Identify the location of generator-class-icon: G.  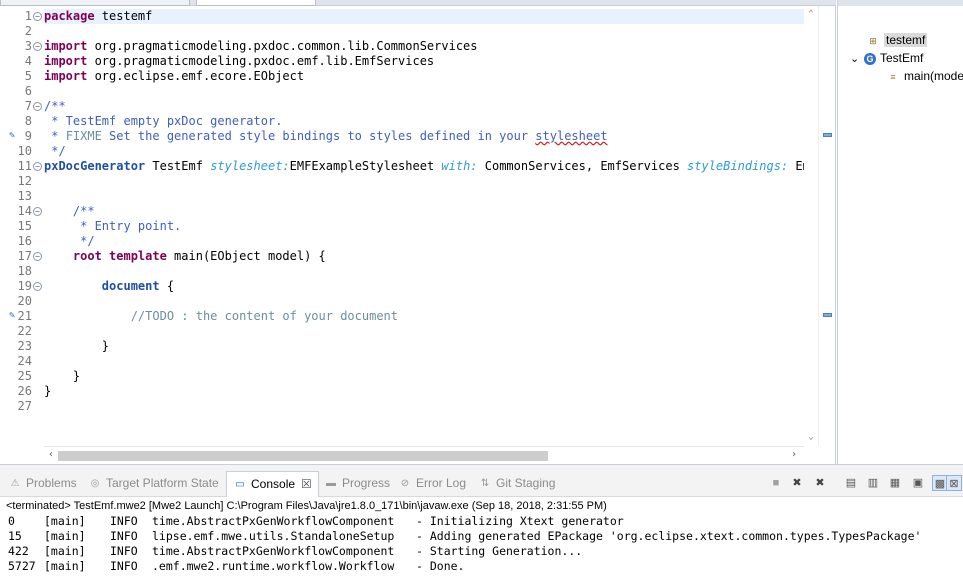
(870, 58).